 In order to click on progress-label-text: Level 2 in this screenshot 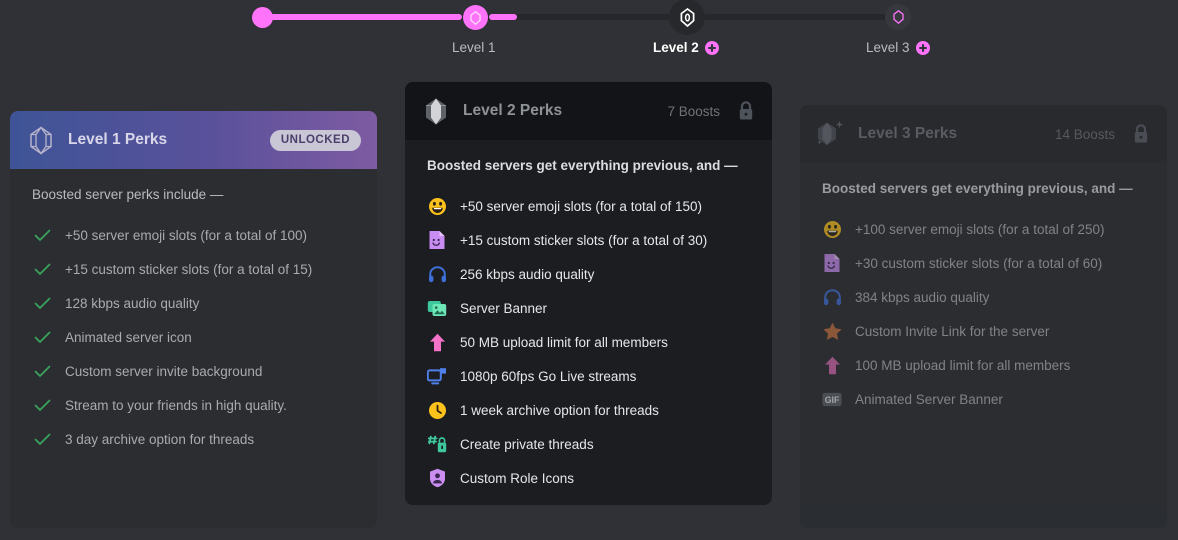, I will do `click(676, 47)`.